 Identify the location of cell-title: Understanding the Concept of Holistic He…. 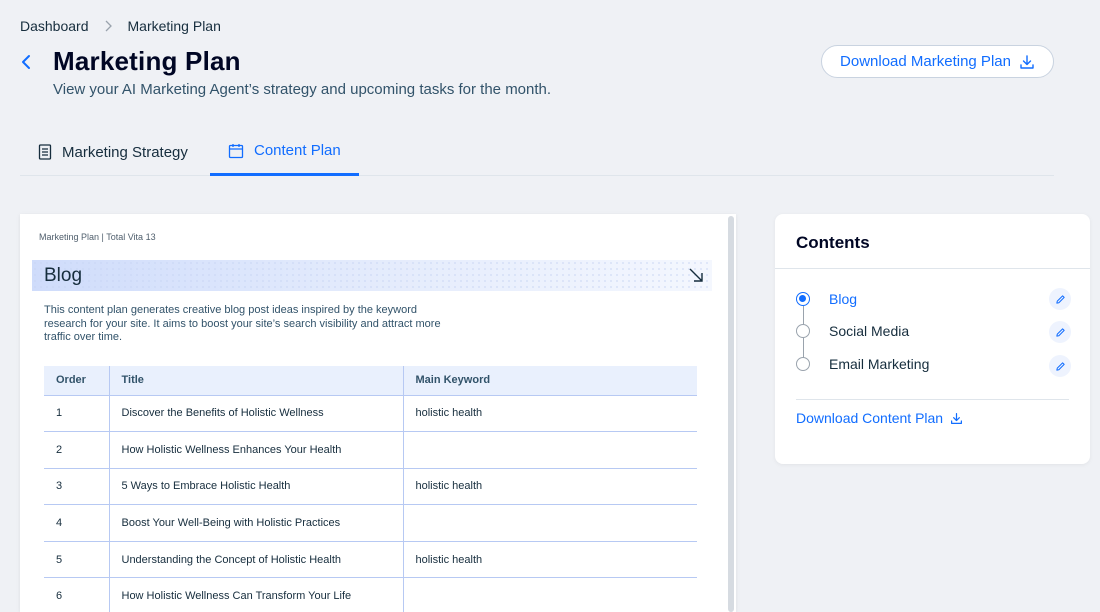
(256, 560).